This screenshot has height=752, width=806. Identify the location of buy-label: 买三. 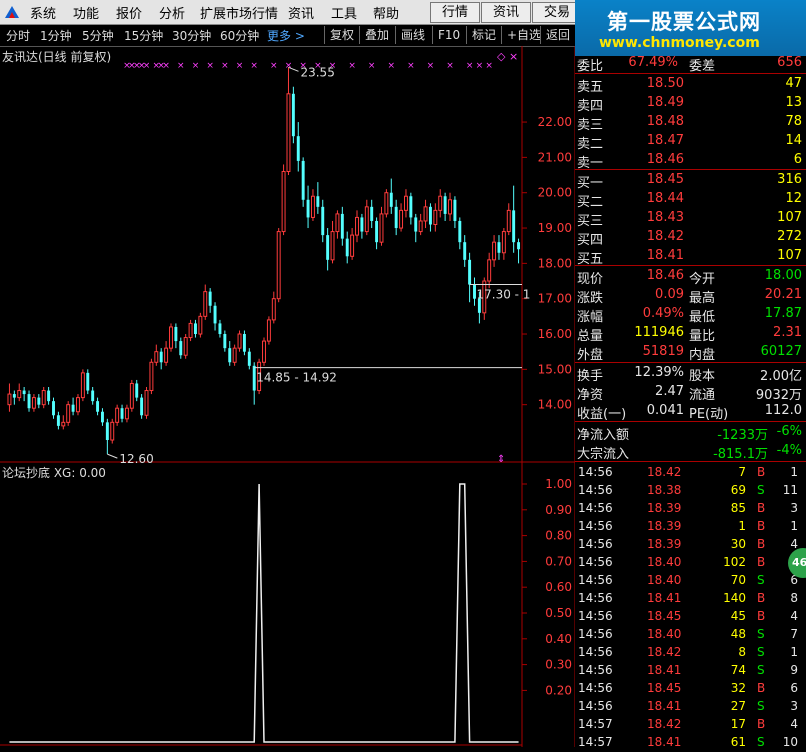
(590, 221).